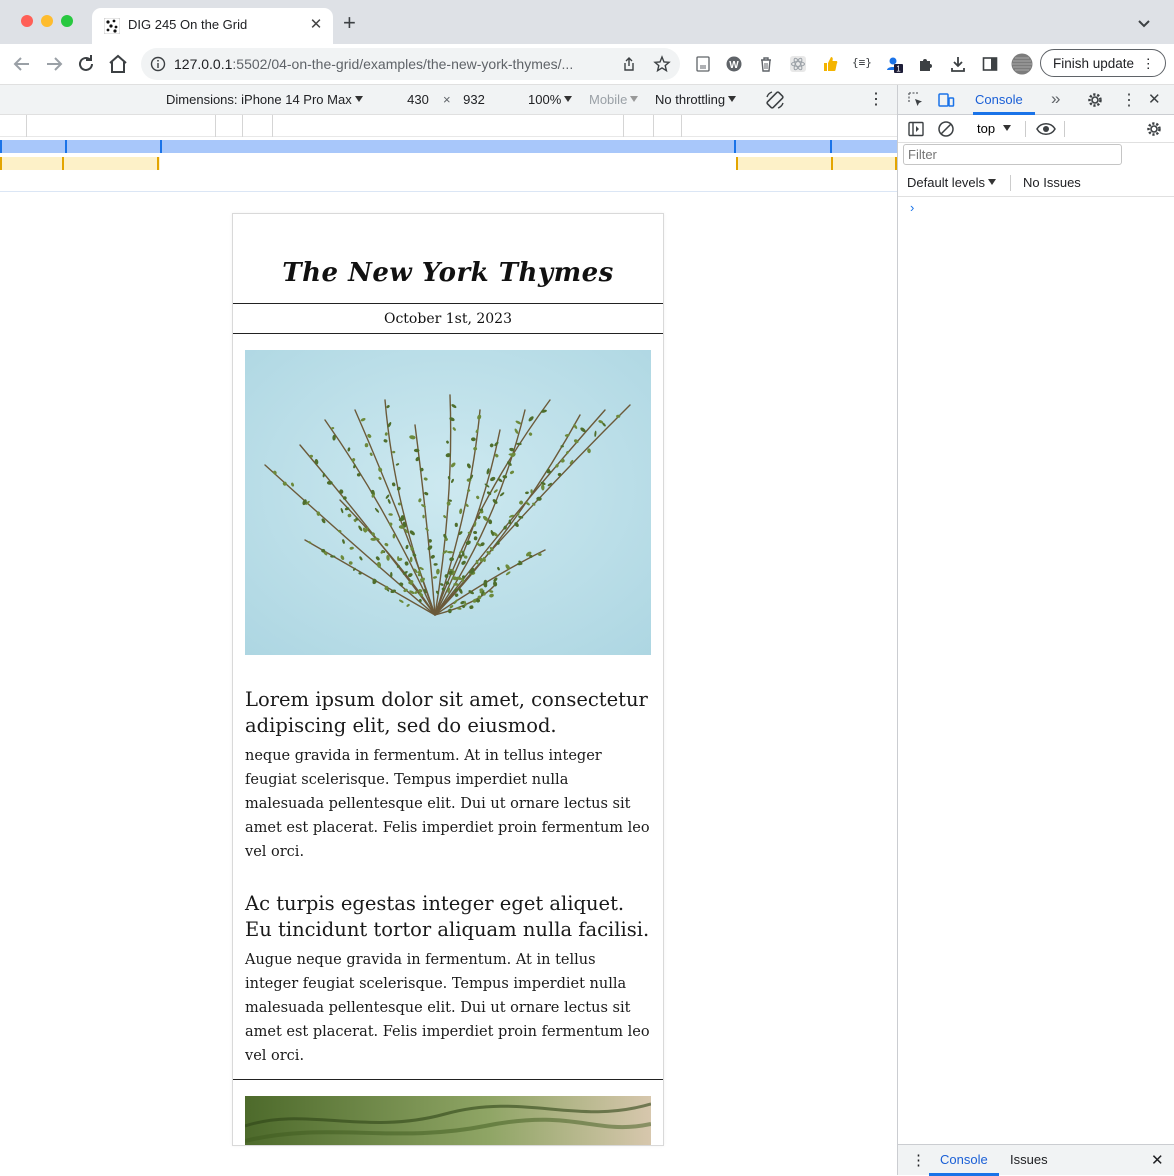  What do you see at coordinates (964, 1159) in the screenshot?
I see `drawer-tab-console: Console` at bounding box center [964, 1159].